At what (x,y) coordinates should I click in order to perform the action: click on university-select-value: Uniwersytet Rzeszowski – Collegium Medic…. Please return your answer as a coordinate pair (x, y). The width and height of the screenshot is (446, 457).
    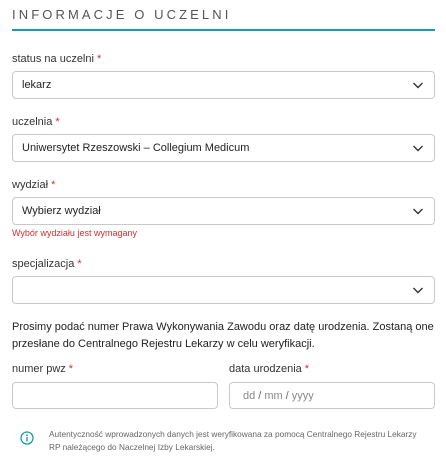
    Looking at the image, I should click on (136, 148).